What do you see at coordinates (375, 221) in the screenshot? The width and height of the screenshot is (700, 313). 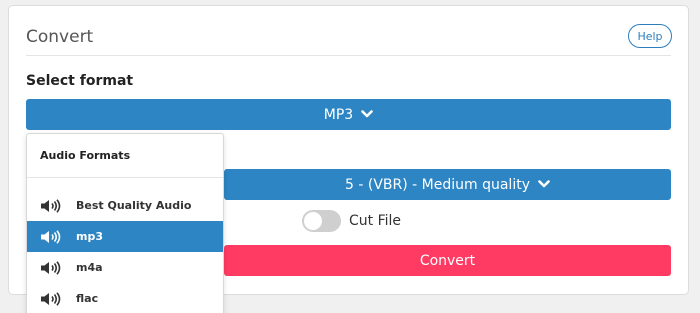 I see `cut-file-label: Cut File` at bounding box center [375, 221].